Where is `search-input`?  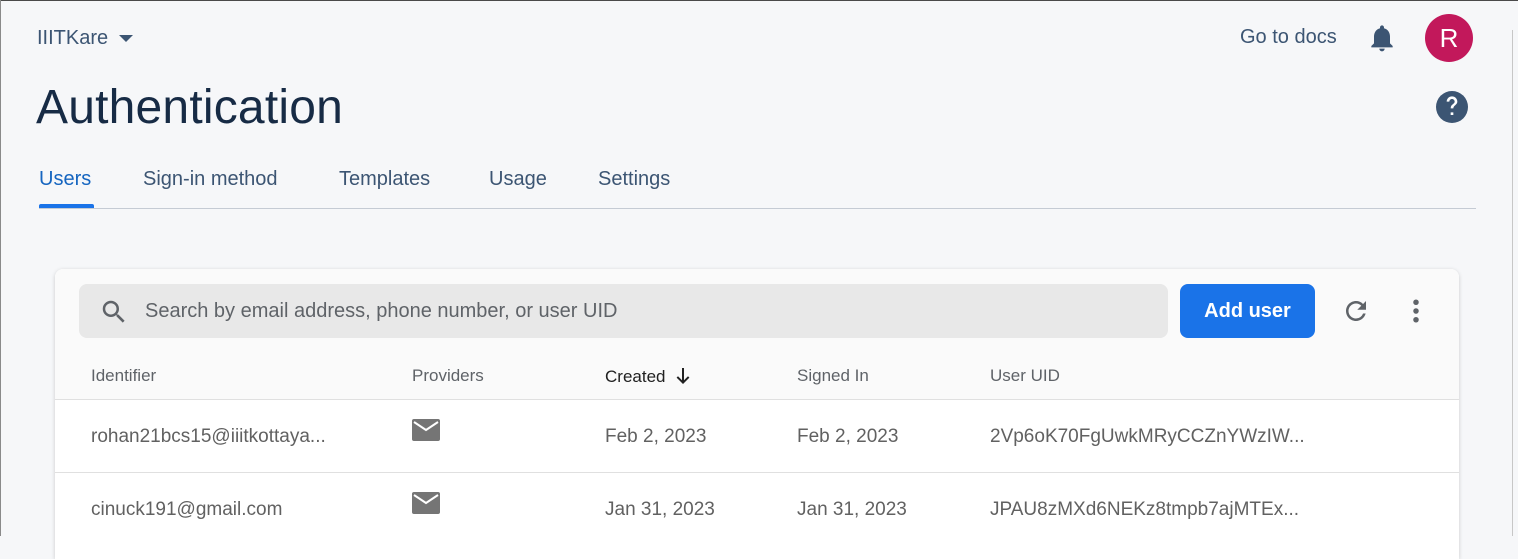
search-input is located at coordinates (644, 311).